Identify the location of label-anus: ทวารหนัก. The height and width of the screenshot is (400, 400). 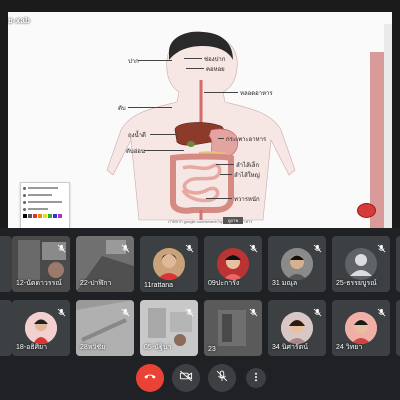
(247, 200).